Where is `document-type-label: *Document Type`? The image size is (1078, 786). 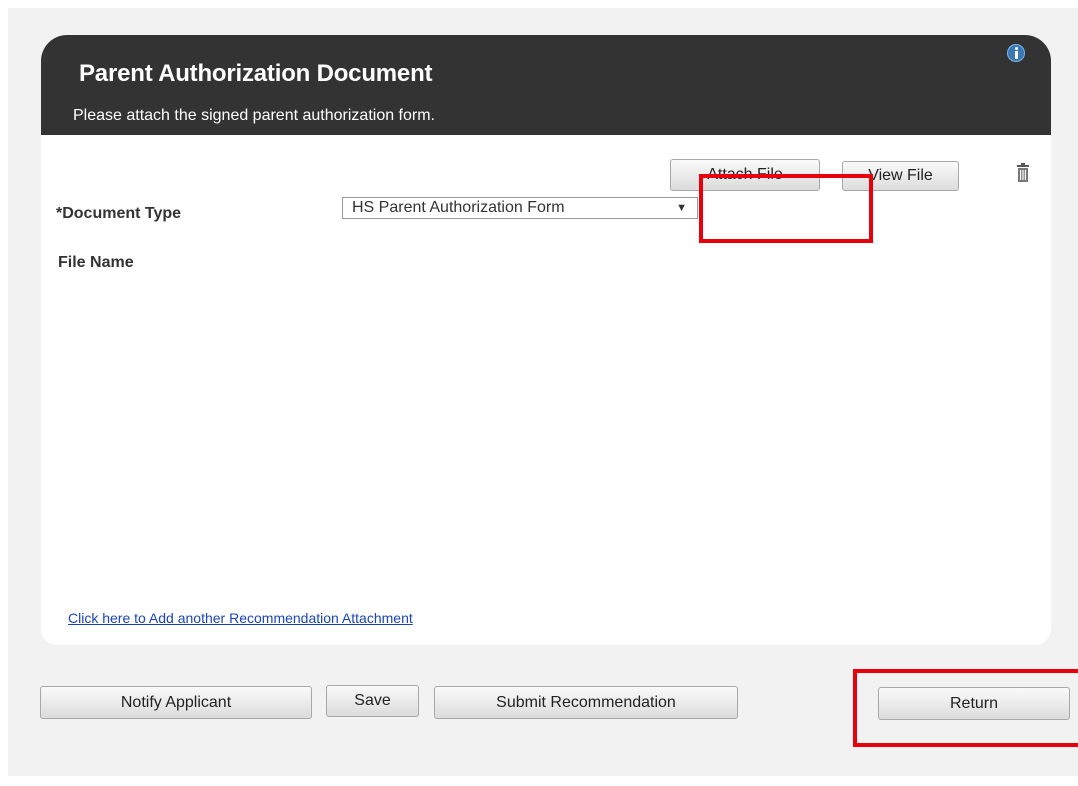 document-type-label: *Document Type is located at coordinates (119, 213).